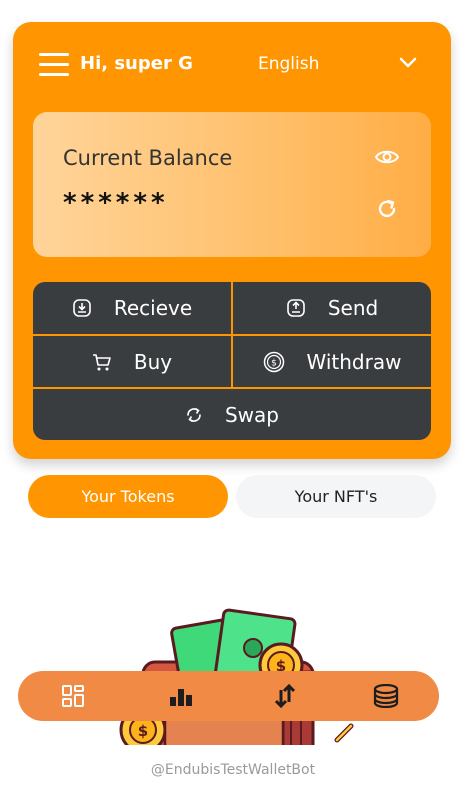  Describe the element at coordinates (336, 496) in the screenshot. I see `tab-nfts: Your NFT's` at that location.